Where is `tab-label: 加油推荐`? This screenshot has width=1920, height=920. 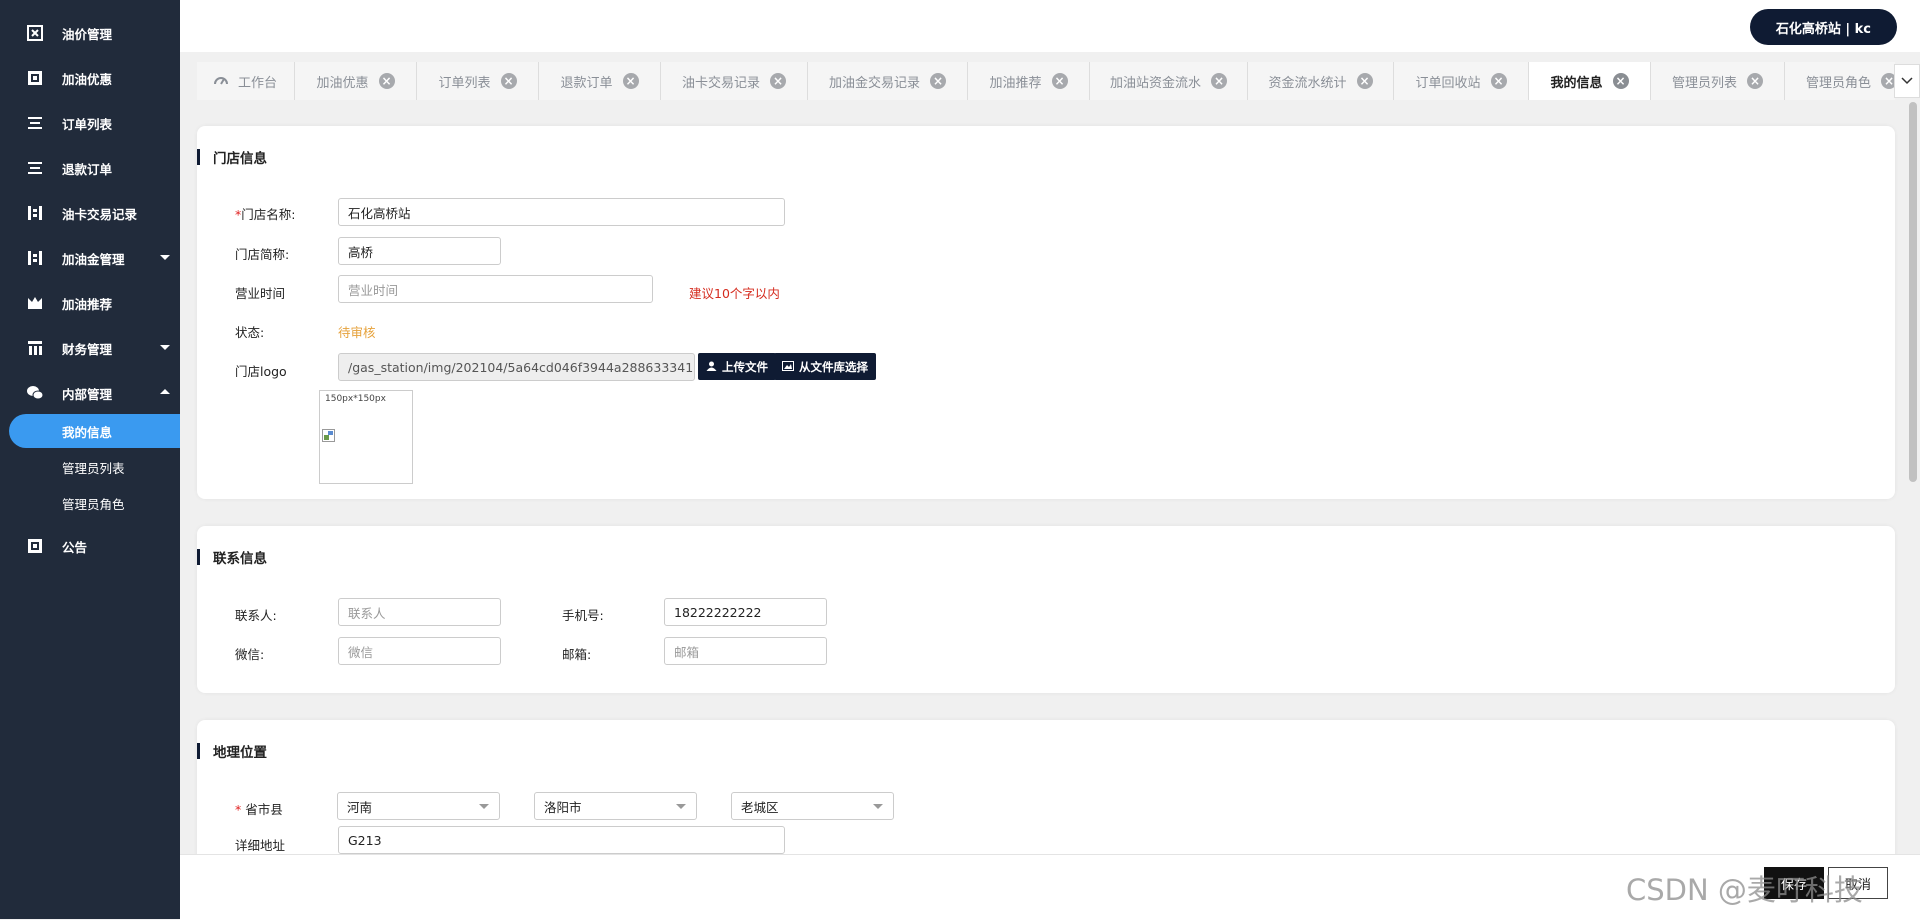
tab-label: 加油推荐 is located at coordinates (1015, 83).